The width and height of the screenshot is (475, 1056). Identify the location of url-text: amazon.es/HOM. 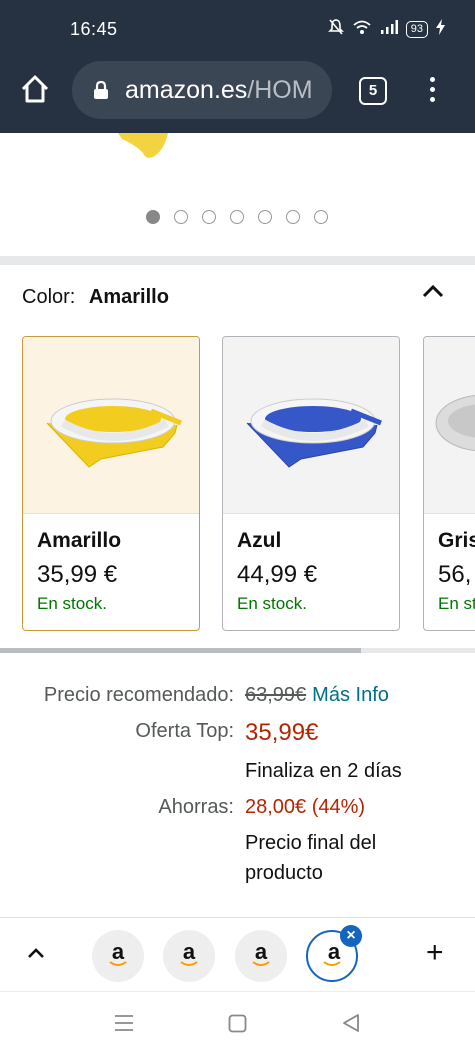
(219, 90).